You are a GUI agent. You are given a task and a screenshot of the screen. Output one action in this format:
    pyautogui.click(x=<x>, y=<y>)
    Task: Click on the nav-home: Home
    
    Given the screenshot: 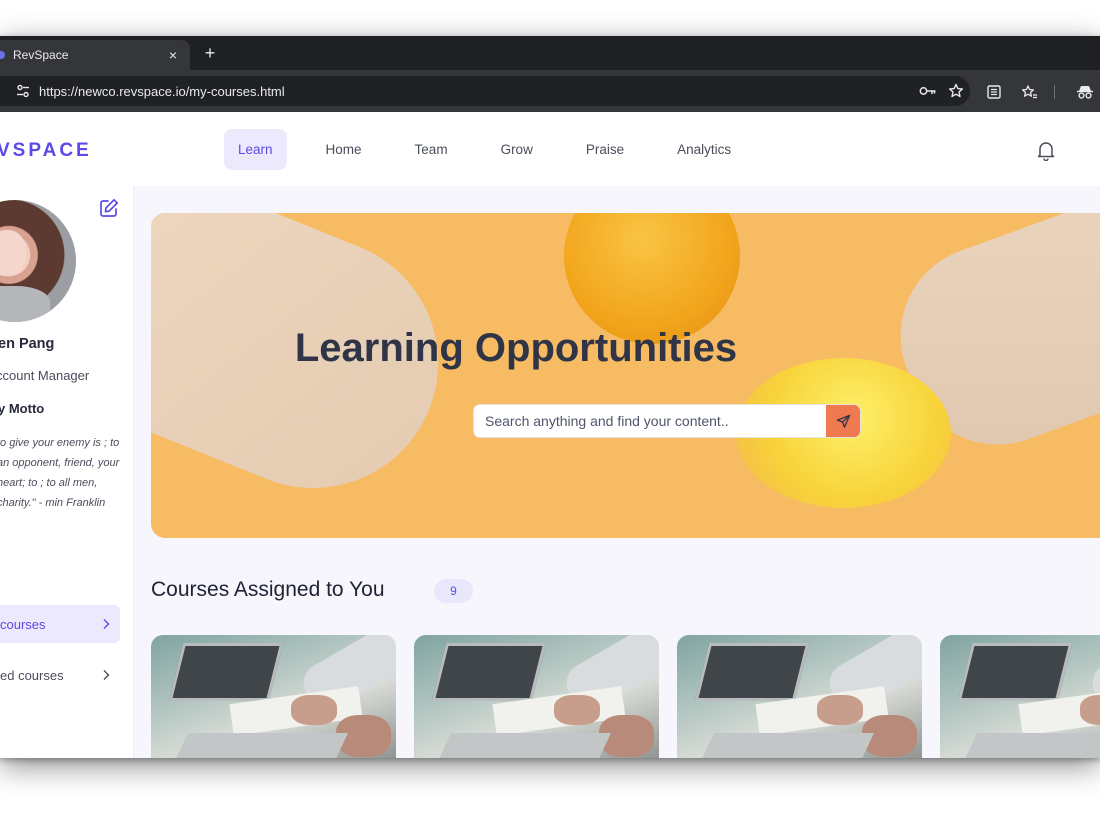 What is the action you would take?
    pyautogui.click(x=344, y=149)
    